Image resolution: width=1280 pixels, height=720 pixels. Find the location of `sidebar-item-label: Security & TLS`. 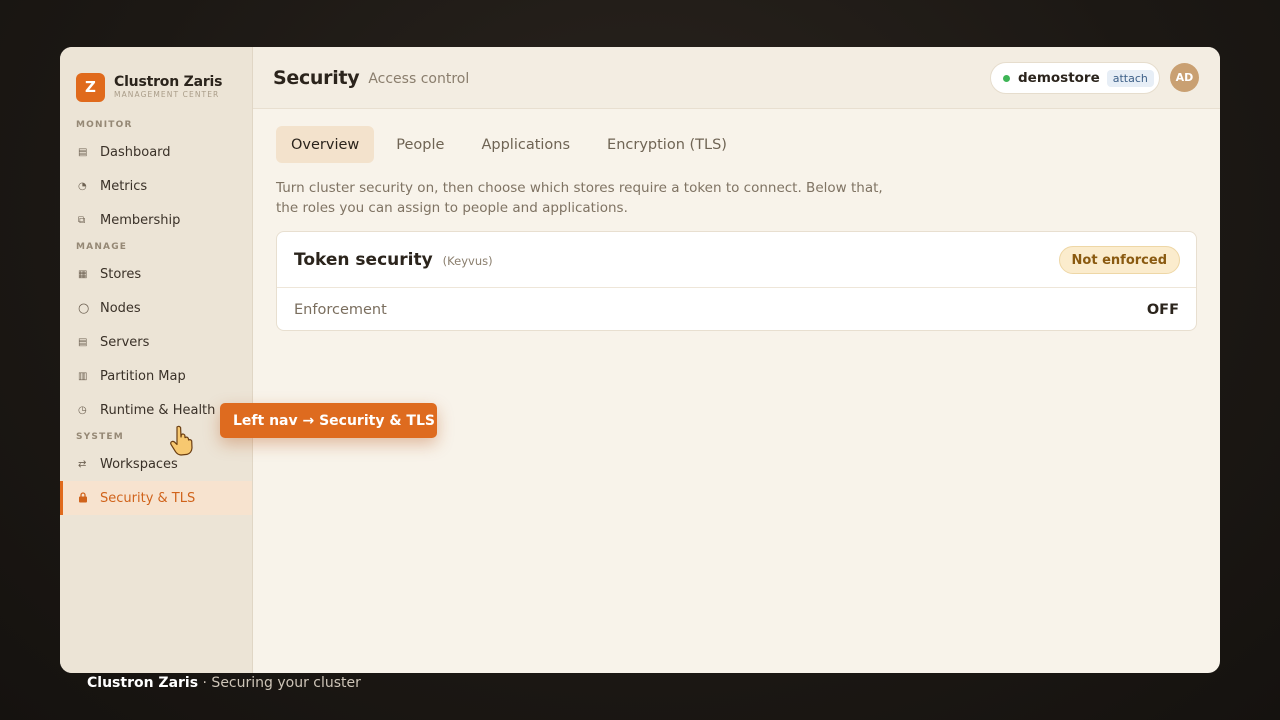

sidebar-item-label: Security & TLS is located at coordinates (148, 498).